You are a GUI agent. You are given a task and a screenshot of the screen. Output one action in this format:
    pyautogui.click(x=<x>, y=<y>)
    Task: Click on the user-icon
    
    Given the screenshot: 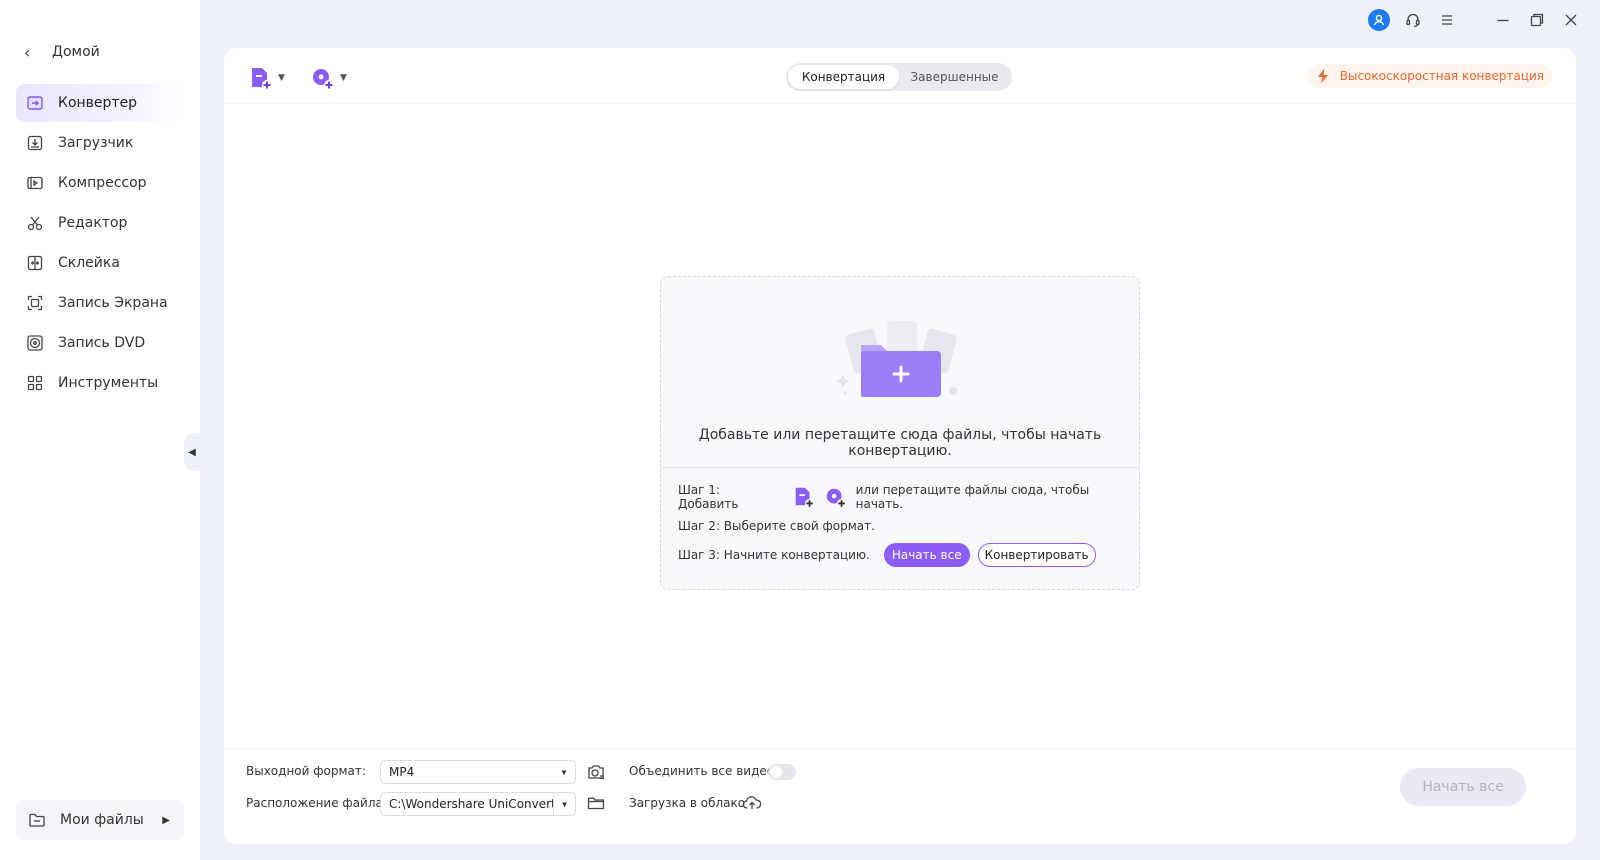 What is the action you would take?
    pyautogui.click(x=1379, y=20)
    